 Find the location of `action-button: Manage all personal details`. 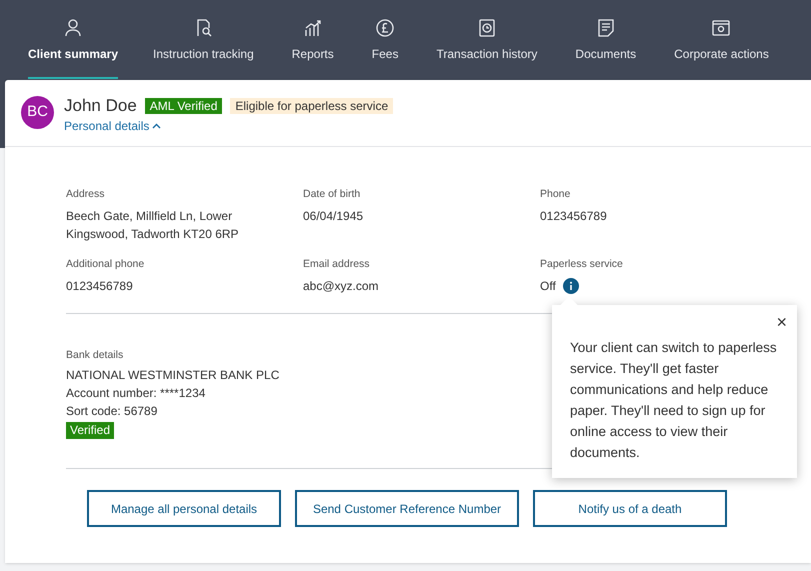

action-button: Manage all personal details is located at coordinates (184, 508).